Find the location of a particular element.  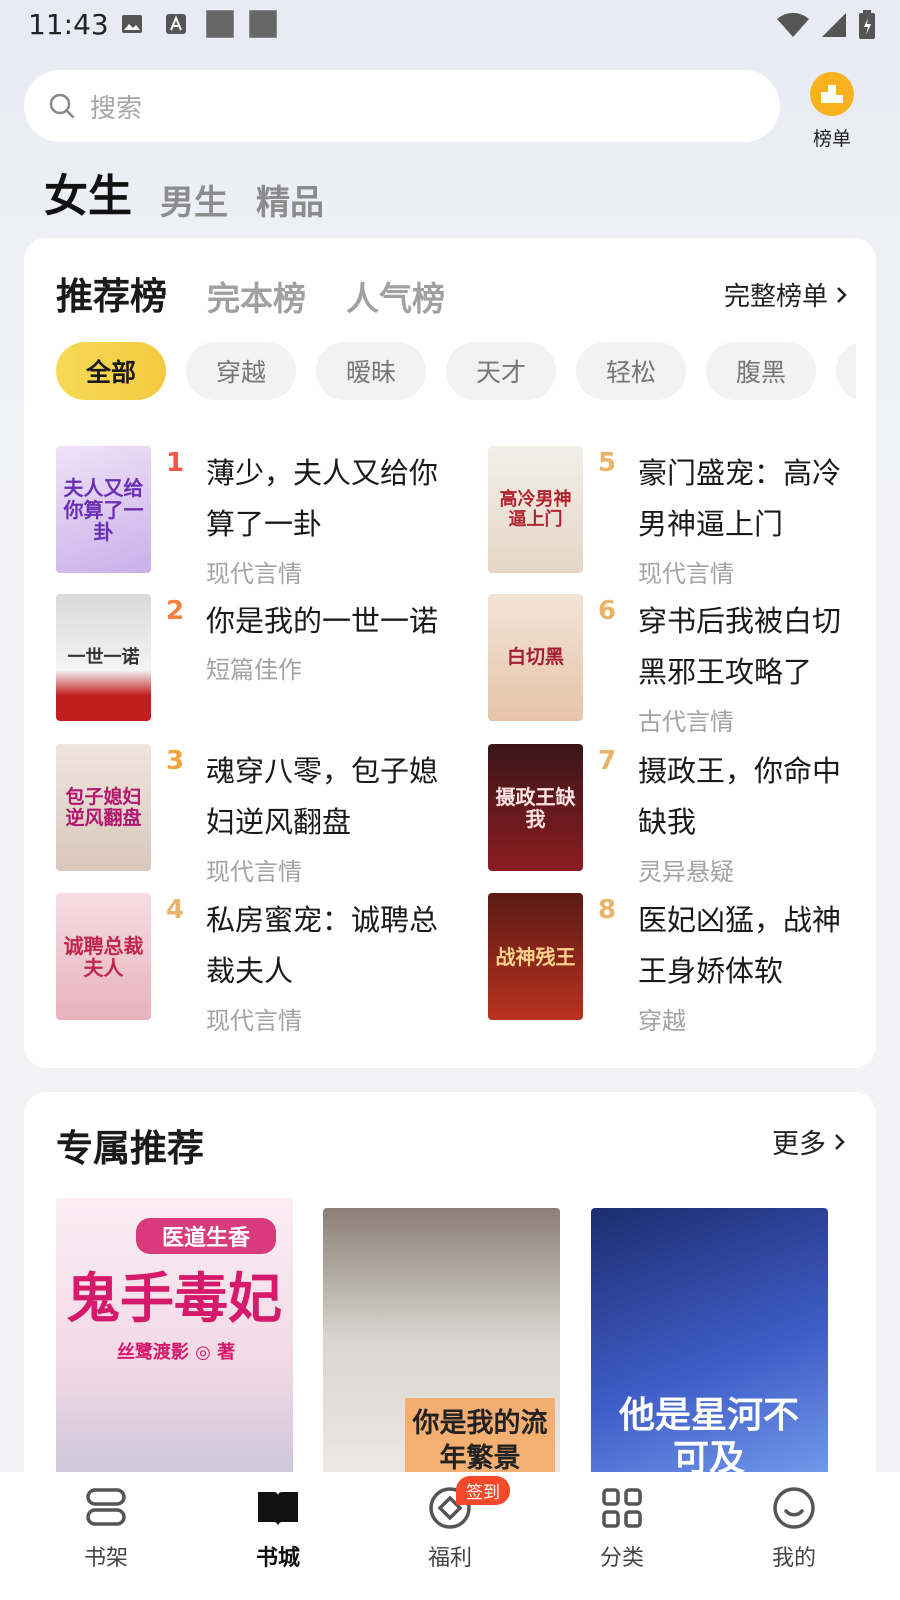

font-notification-icon is located at coordinates (176, 24).